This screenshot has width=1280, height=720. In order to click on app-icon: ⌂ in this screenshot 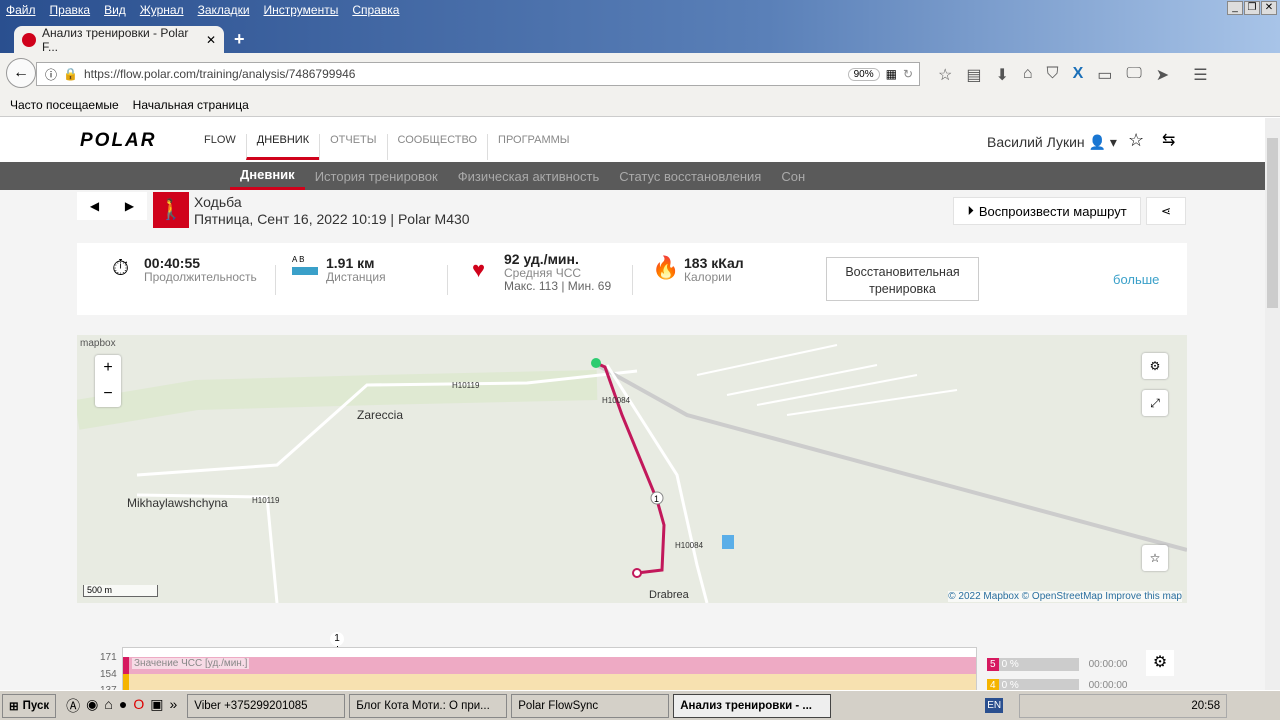, I will do `click(108, 706)`.